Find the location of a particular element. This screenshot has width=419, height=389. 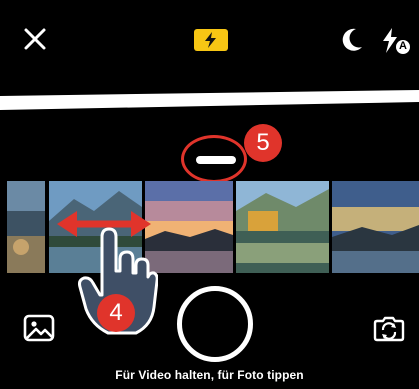

close-icon is located at coordinates (35, 39).